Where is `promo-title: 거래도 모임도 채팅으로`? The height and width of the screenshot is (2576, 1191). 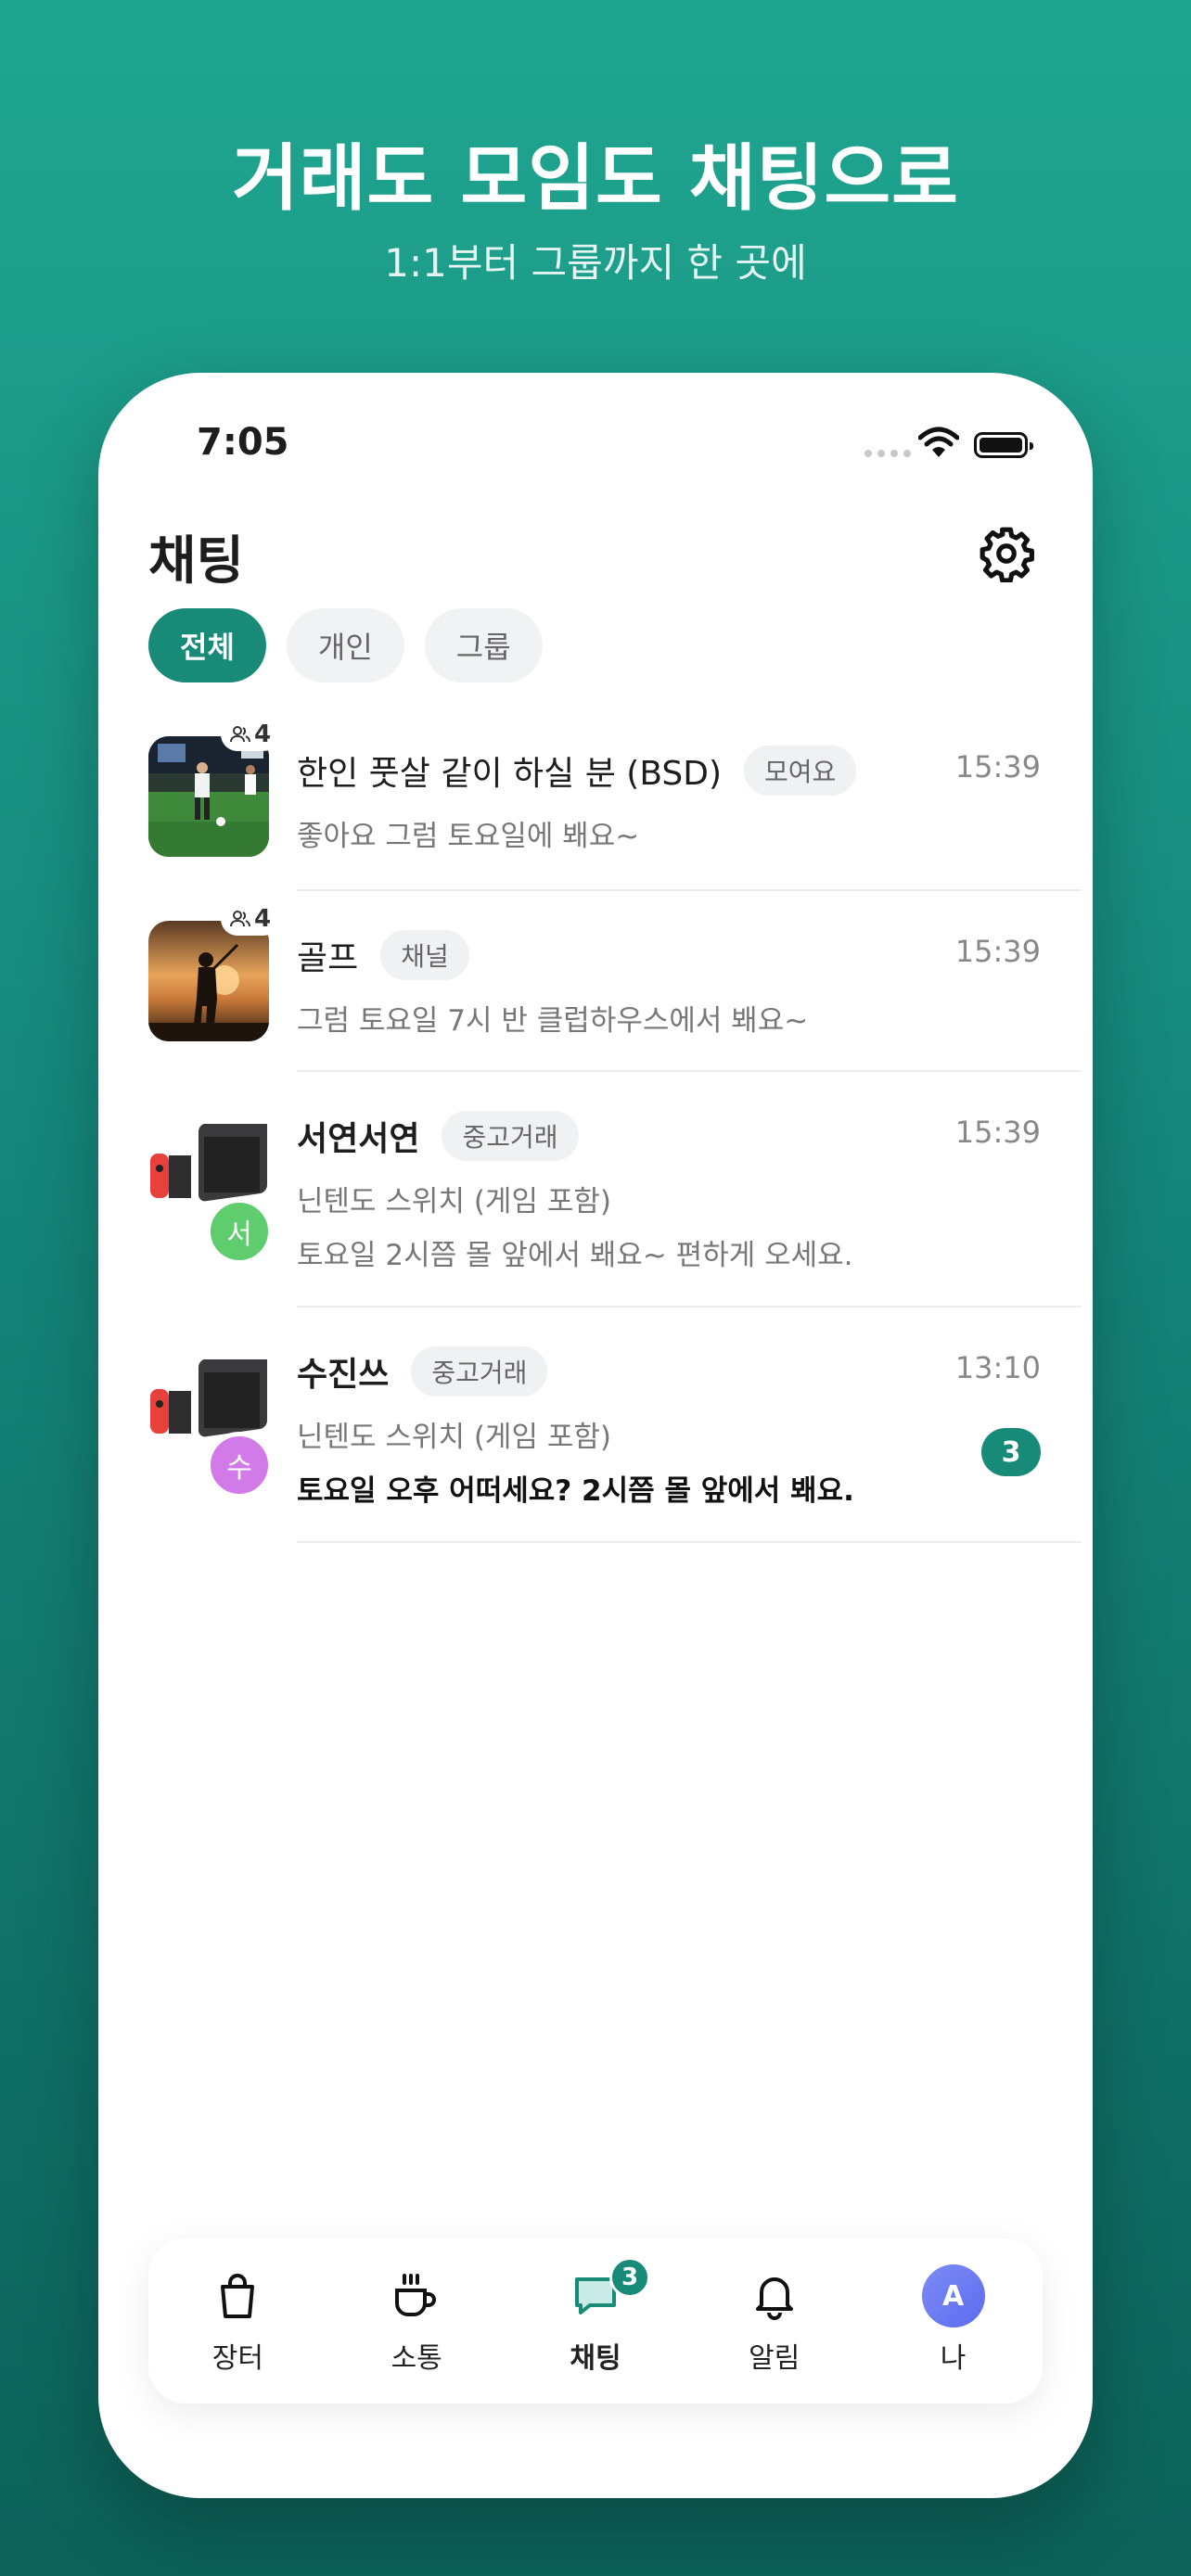
promo-title: 거래도 모임도 채팅으로 is located at coordinates (595, 179).